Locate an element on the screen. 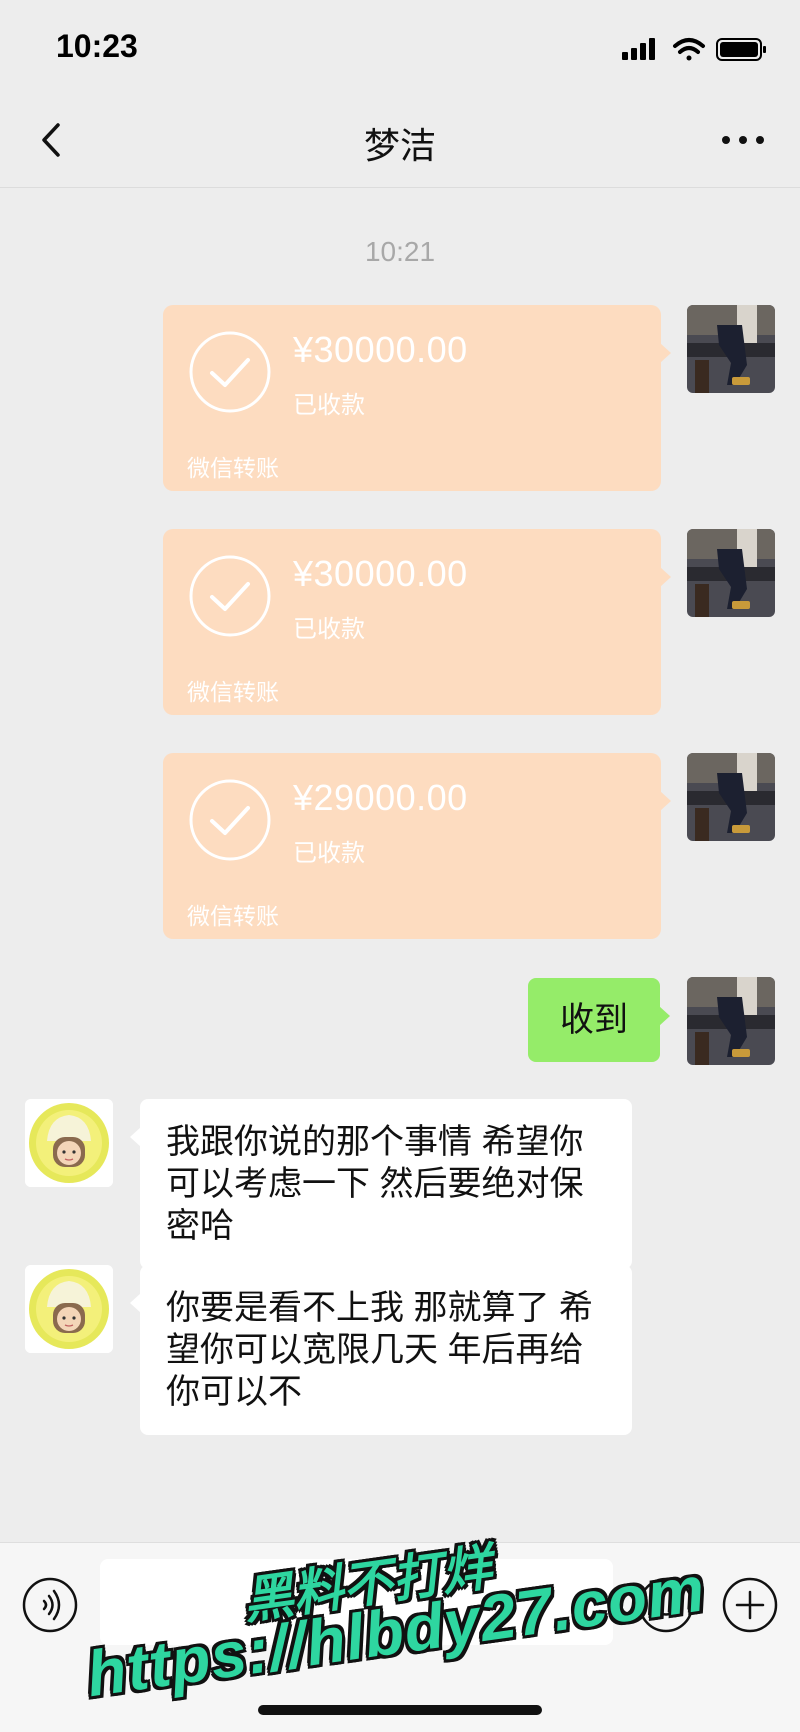 The width and height of the screenshot is (800, 1732). wifi-icon is located at coordinates (689, 49).